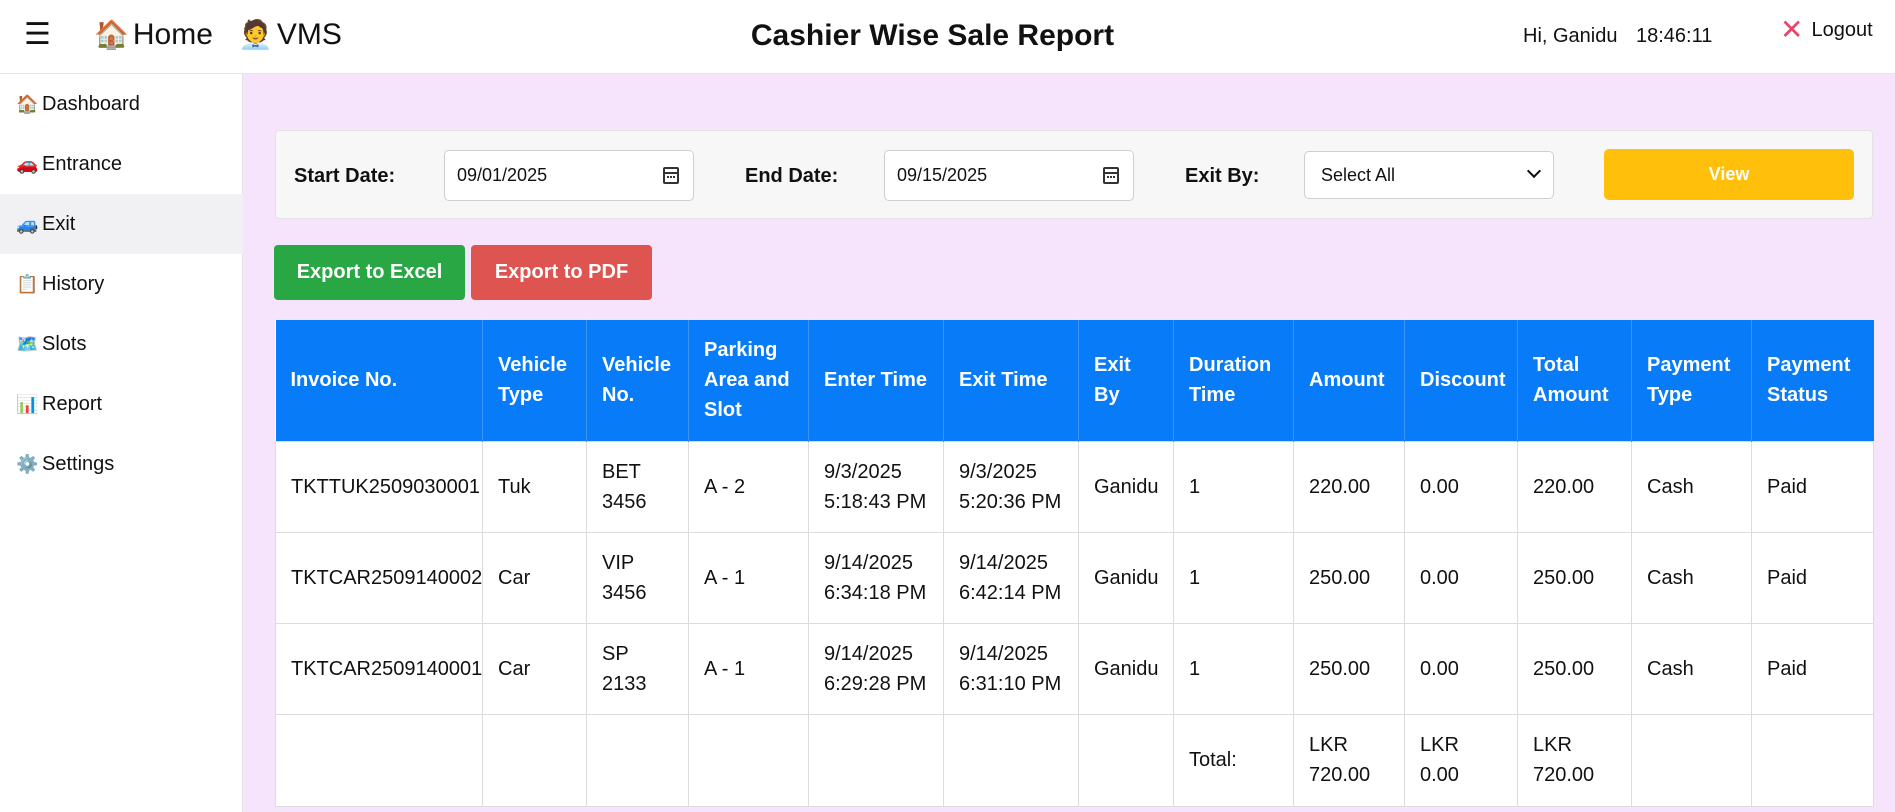 The height and width of the screenshot is (812, 1895). Describe the element at coordinates (1011, 577) in the screenshot. I see `table-cell: 9/14/2025 6:42:14 PM` at that location.